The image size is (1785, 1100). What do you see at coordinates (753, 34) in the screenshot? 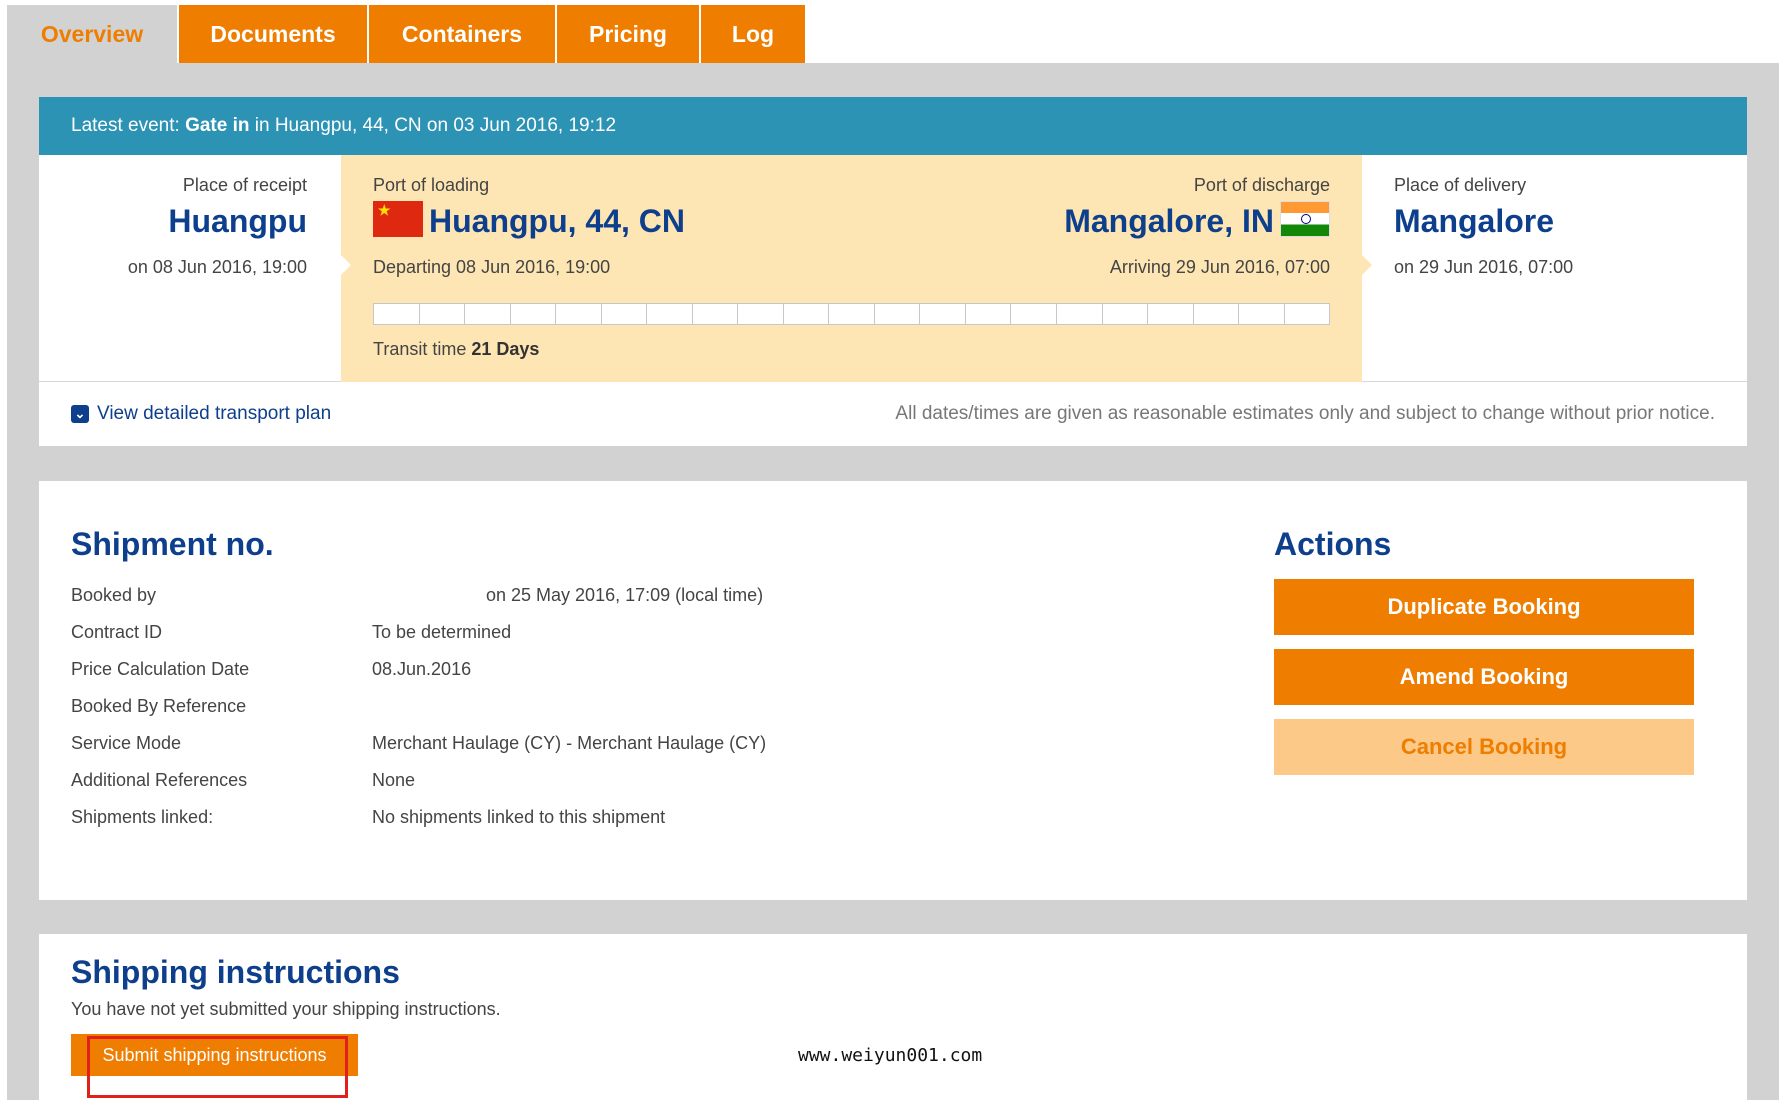
I see `tab-log: Log` at bounding box center [753, 34].